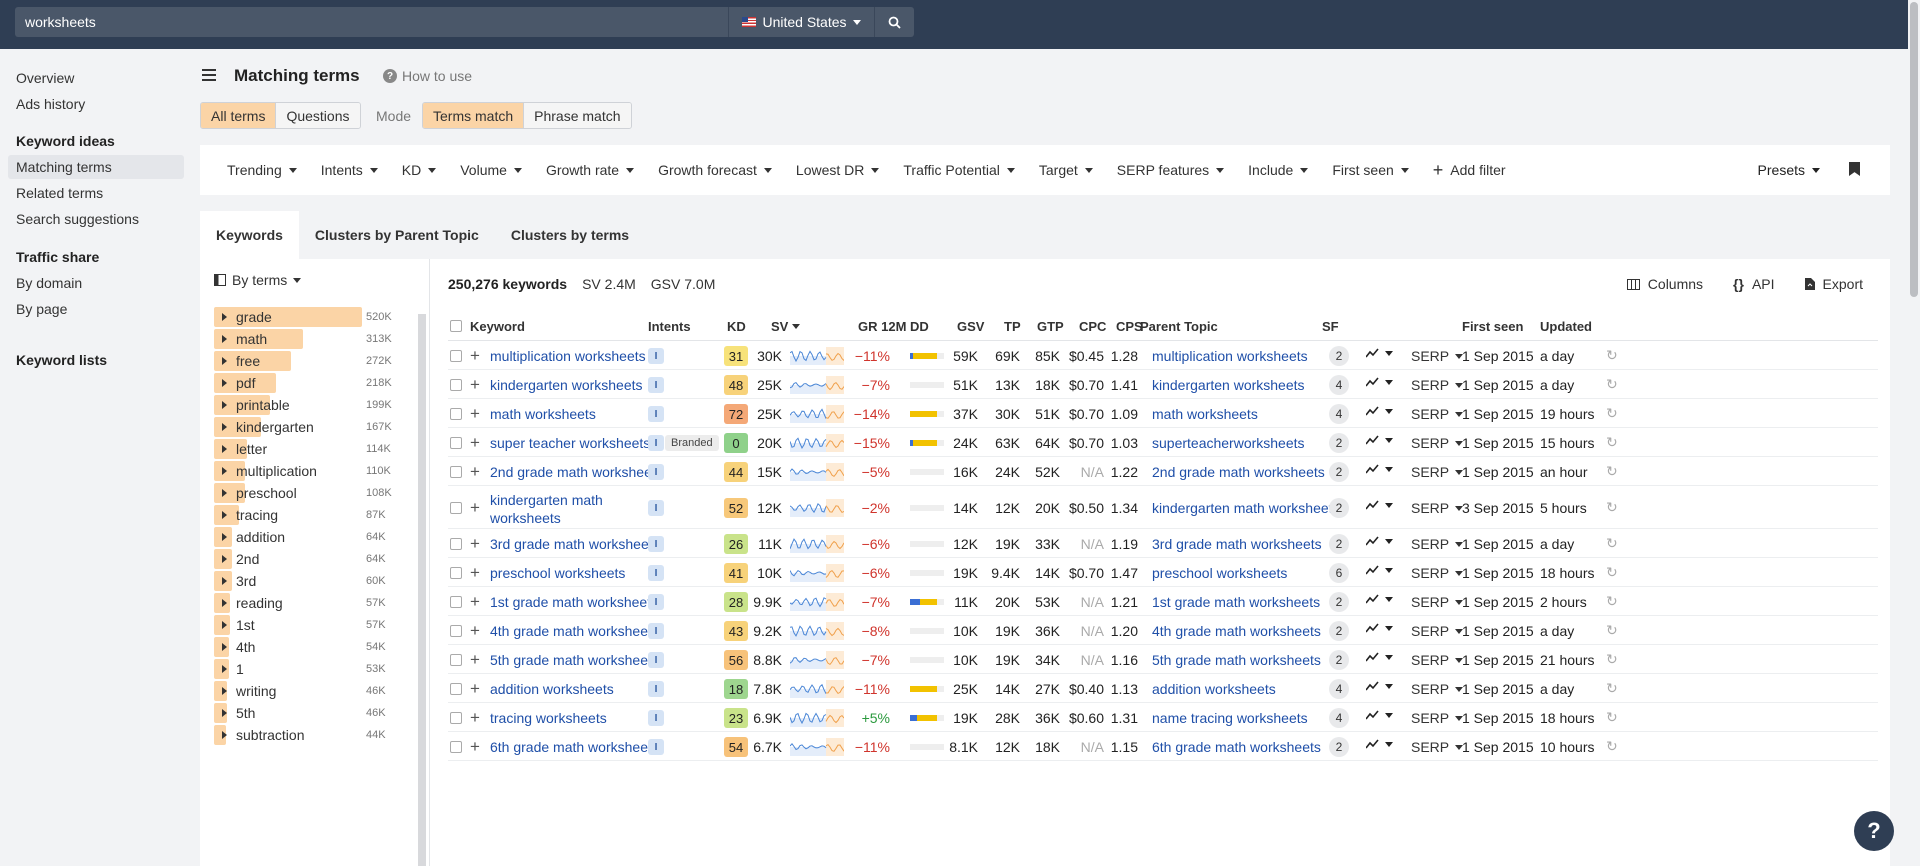  What do you see at coordinates (786, 326) in the screenshot?
I see `col-sv: SV` at bounding box center [786, 326].